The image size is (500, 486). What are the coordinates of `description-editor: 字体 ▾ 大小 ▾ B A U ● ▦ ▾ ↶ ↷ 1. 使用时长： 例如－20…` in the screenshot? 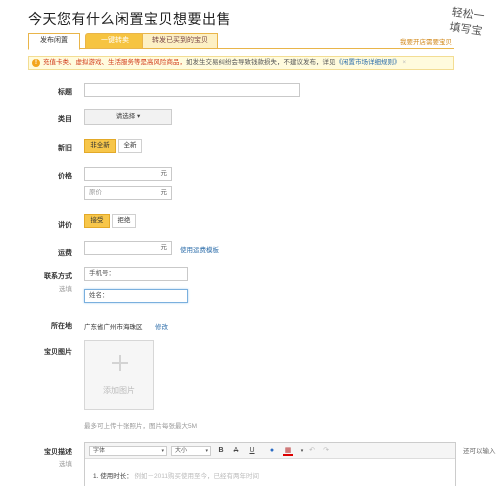 It's located at (270, 464).